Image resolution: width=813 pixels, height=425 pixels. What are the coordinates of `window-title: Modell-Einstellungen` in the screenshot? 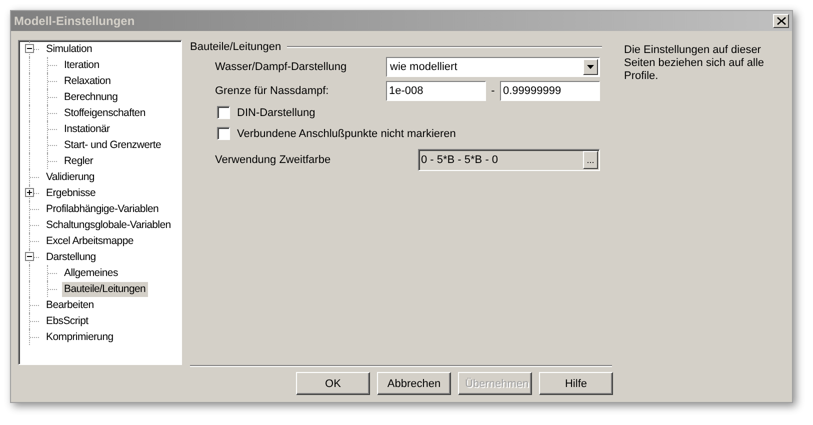 It's located at (74, 21).